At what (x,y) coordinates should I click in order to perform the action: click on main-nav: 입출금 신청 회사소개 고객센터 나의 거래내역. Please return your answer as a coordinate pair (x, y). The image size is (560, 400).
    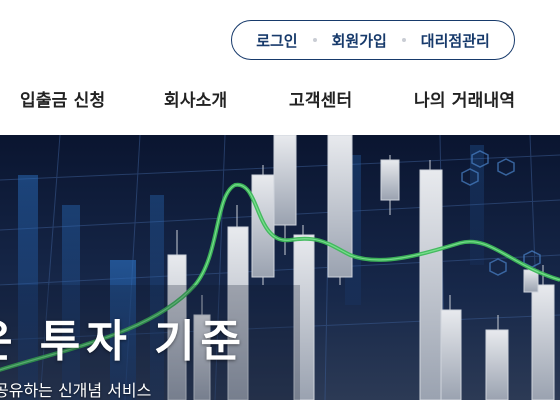
    Looking at the image, I should click on (280, 97).